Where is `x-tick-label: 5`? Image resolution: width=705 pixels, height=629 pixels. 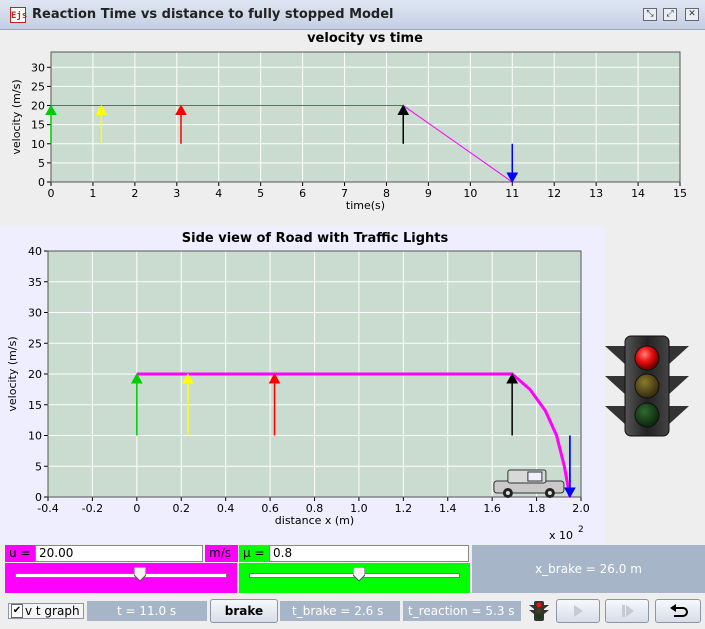 x-tick-label: 5 is located at coordinates (260, 193).